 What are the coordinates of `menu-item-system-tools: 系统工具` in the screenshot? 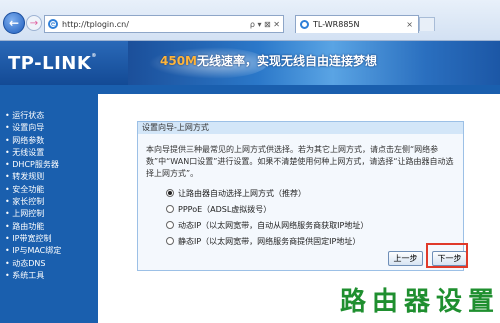 It's located at (33, 276).